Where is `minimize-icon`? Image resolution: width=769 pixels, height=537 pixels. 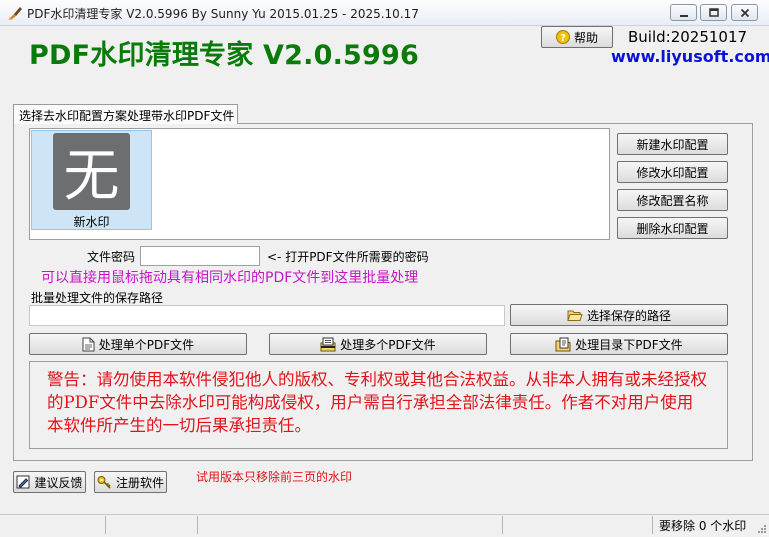
minimize-icon is located at coordinates (683, 15).